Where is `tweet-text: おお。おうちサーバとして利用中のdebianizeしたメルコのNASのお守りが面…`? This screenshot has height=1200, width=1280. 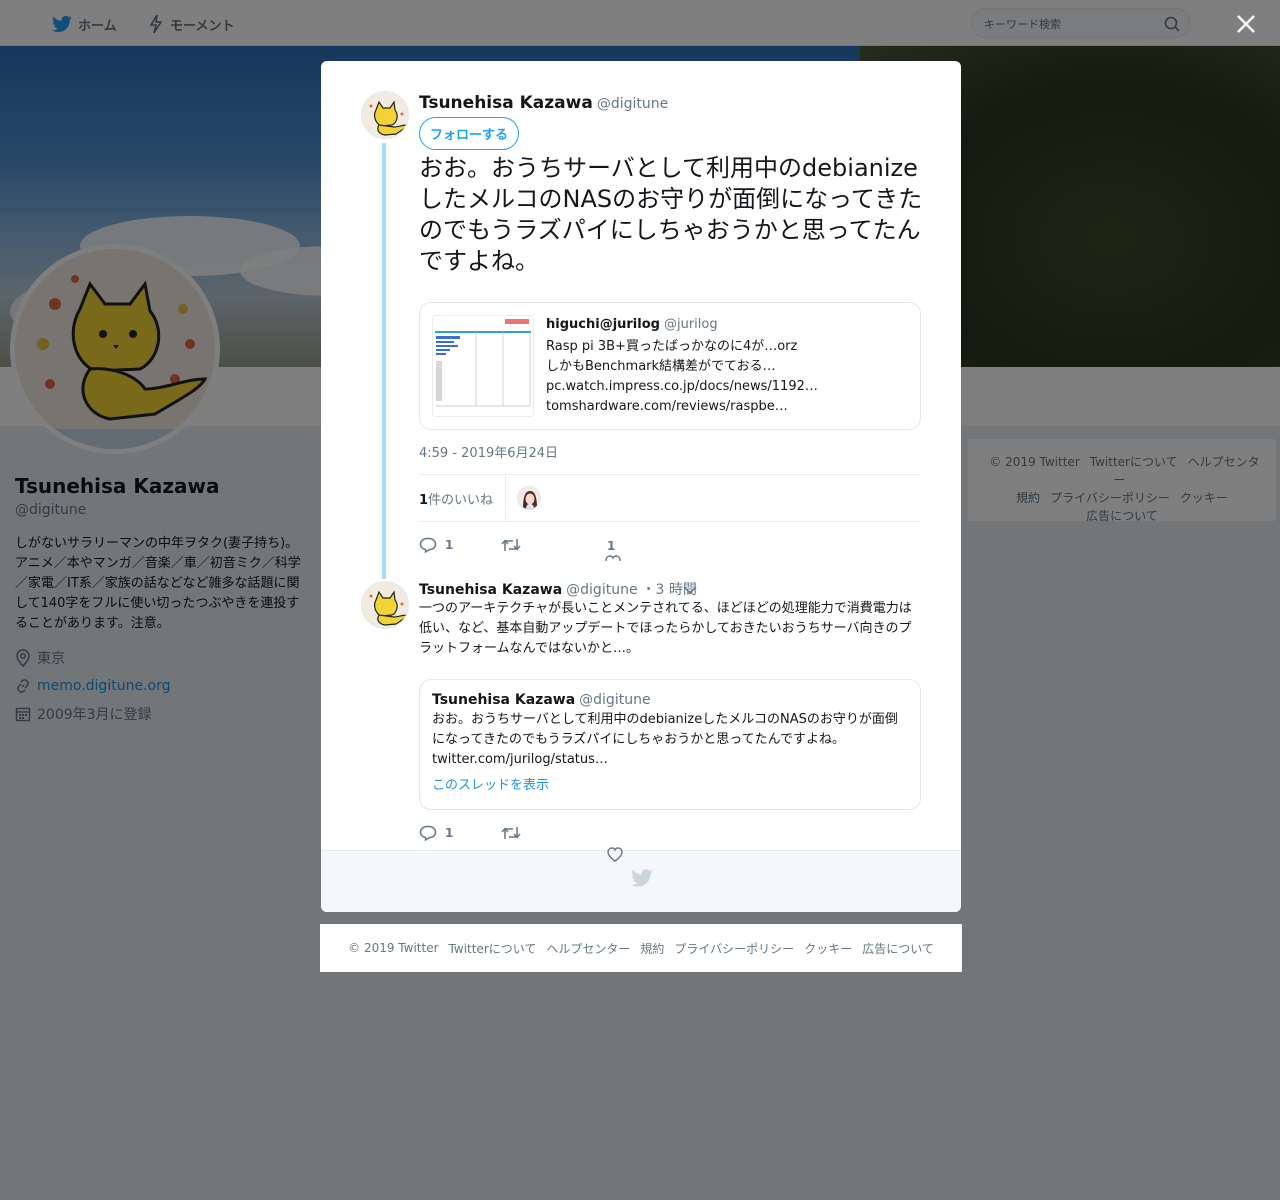 tweet-text: おお。おうちサーバとして利用中のdebianizeしたメルコのNASのお守りが面… is located at coordinates (671, 214).